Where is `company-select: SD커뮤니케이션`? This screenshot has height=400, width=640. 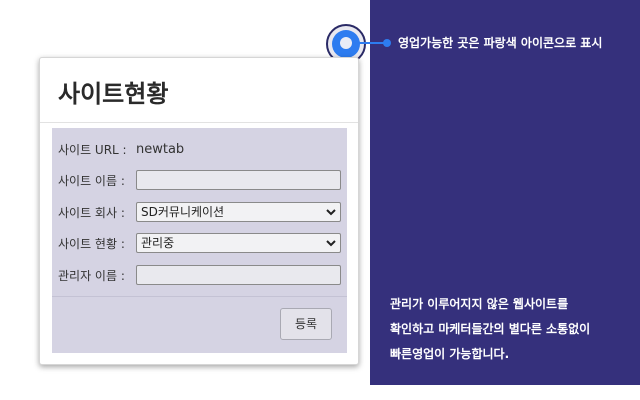
company-select: SD커뮤니케이션 is located at coordinates (238, 212).